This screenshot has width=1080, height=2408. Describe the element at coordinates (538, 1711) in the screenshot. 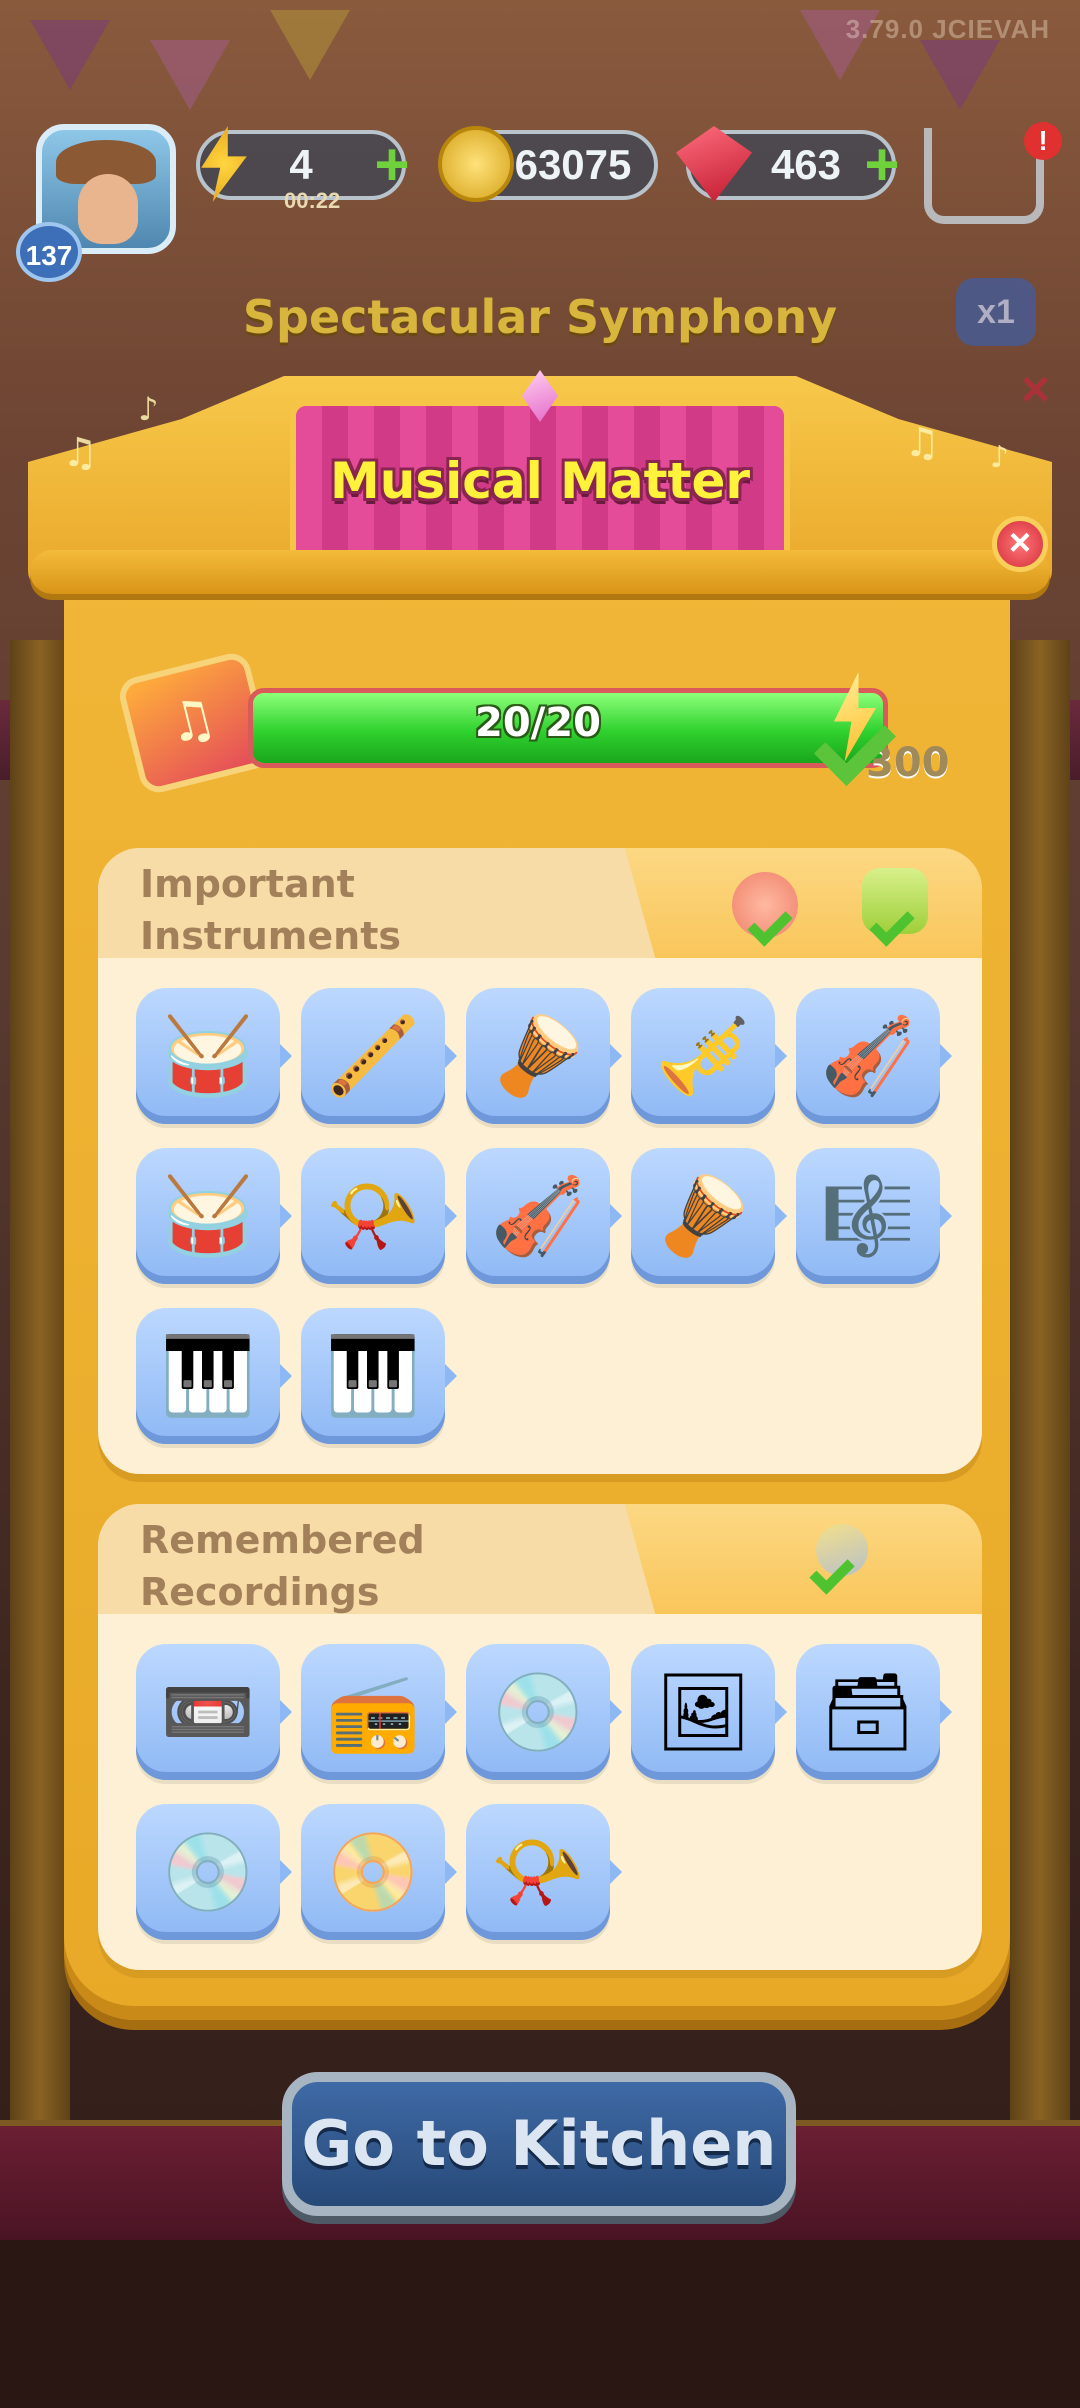

I see `cd-case-icon: 💿` at that location.